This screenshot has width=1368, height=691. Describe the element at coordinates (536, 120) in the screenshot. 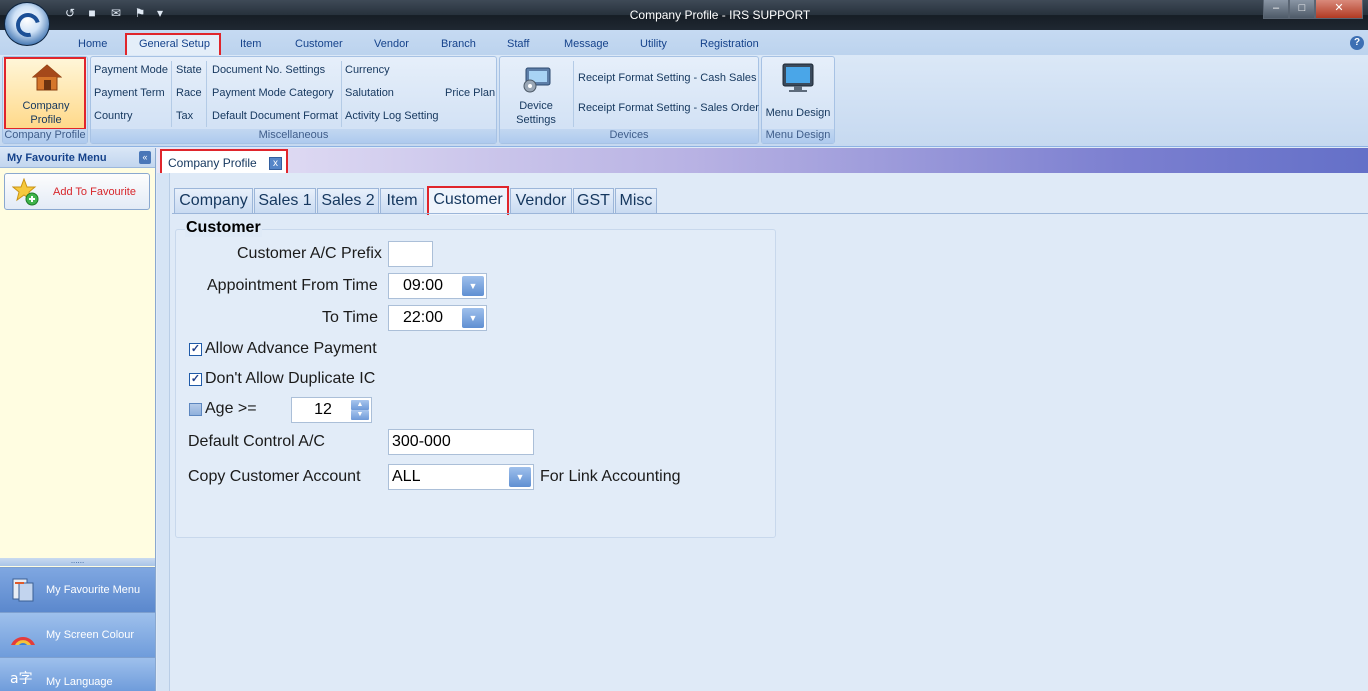

I see `device-settings-label-2: Settings` at that location.